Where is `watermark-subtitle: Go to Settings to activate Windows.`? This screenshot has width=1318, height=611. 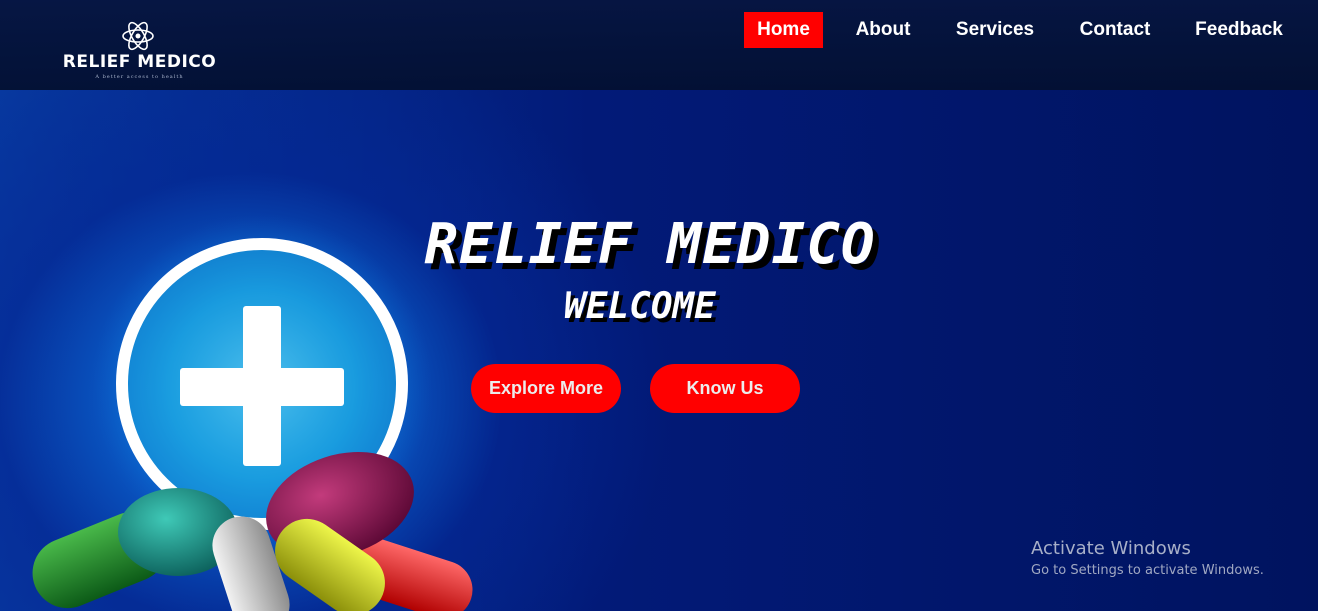
watermark-subtitle: Go to Settings to activate Windows. is located at coordinates (1147, 570).